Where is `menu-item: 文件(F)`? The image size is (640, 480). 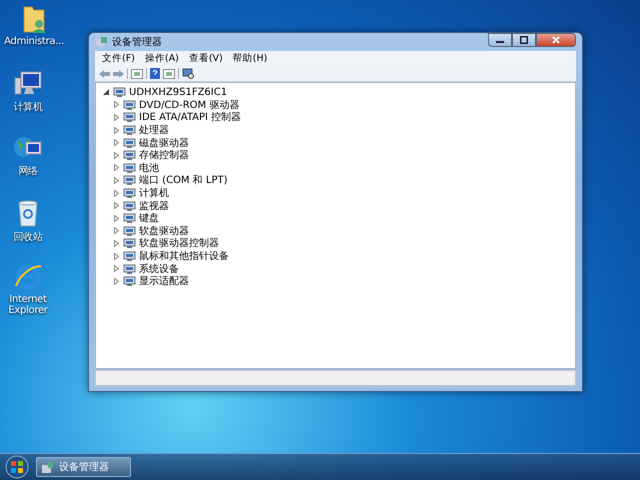
menu-item: 文件(F) is located at coordinates (118, 58).